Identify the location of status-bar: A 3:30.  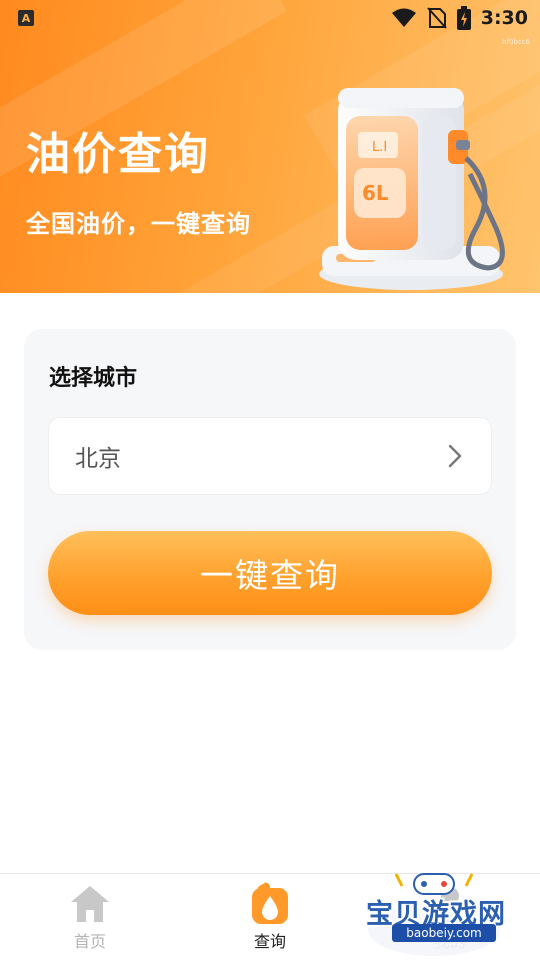
(270, 18).